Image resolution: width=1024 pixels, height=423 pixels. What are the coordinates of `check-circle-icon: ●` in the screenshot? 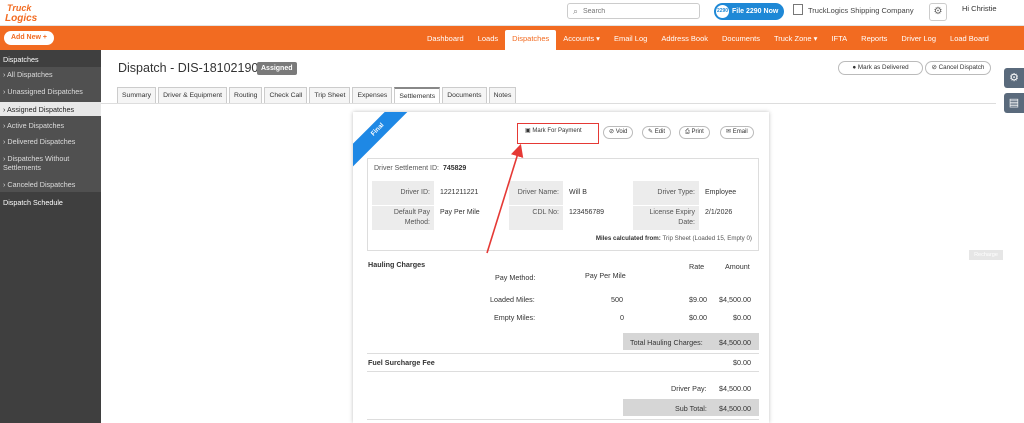 It's located at (854, 67).